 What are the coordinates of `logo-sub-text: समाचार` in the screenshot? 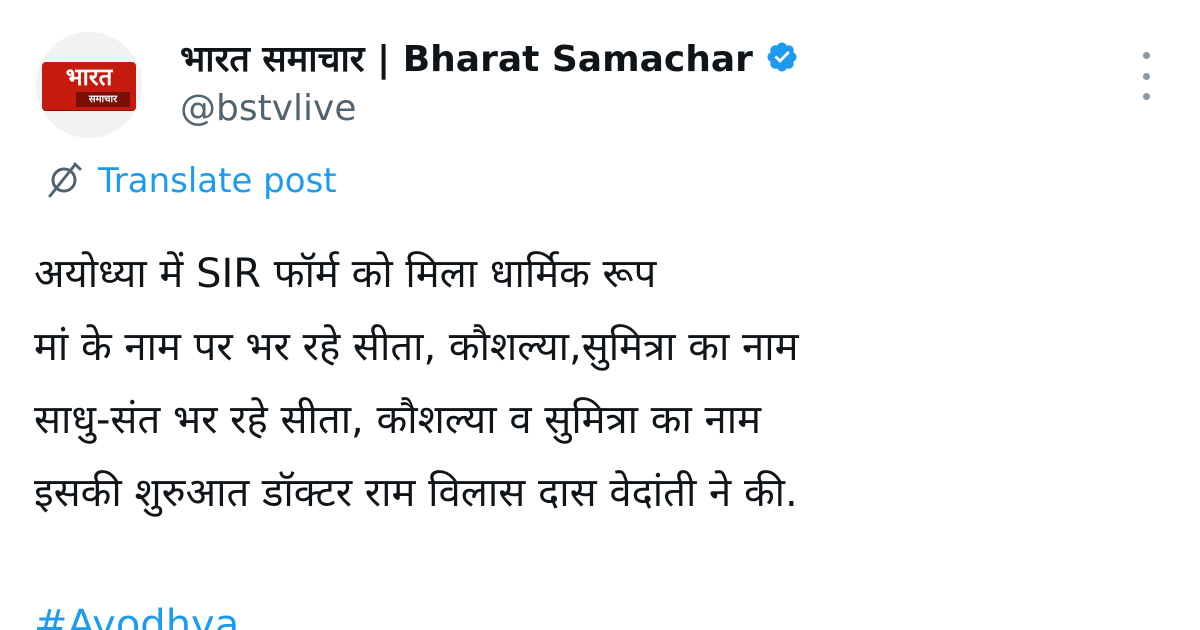 It's located at (103, 99).